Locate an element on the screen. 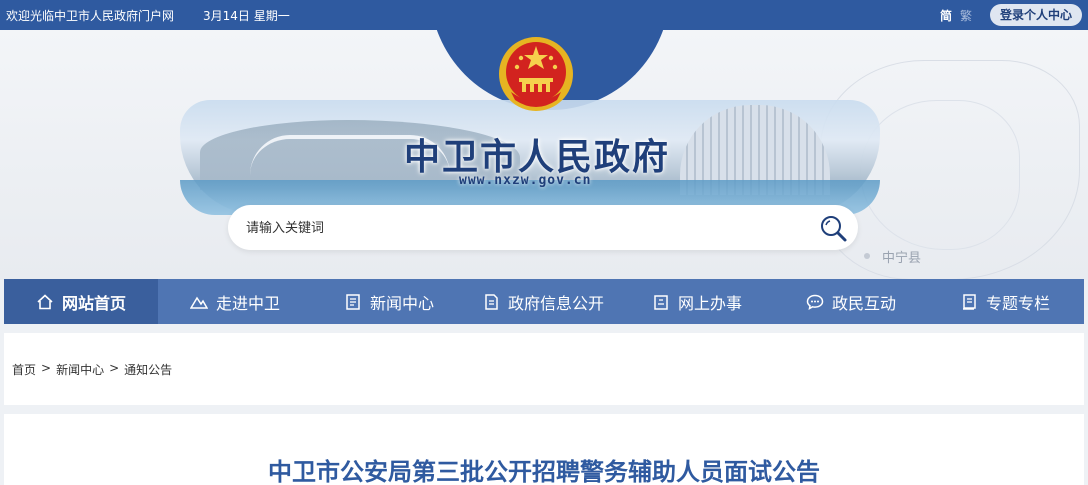 The width and height of the screenshot is (1088, 485). nav-item-interaction: 政民互动 is located at coordinates (851, 301).